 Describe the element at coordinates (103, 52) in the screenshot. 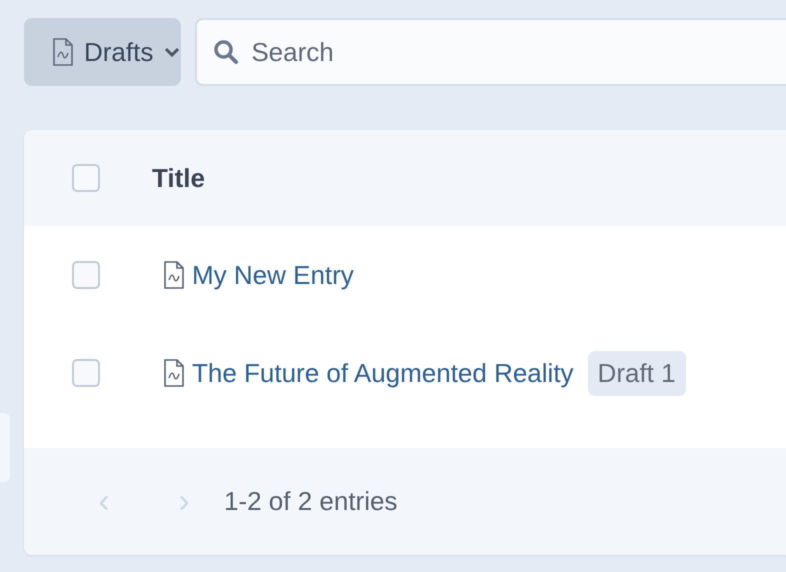

I see `drafts-dropdown-button: Drafts` at that location.